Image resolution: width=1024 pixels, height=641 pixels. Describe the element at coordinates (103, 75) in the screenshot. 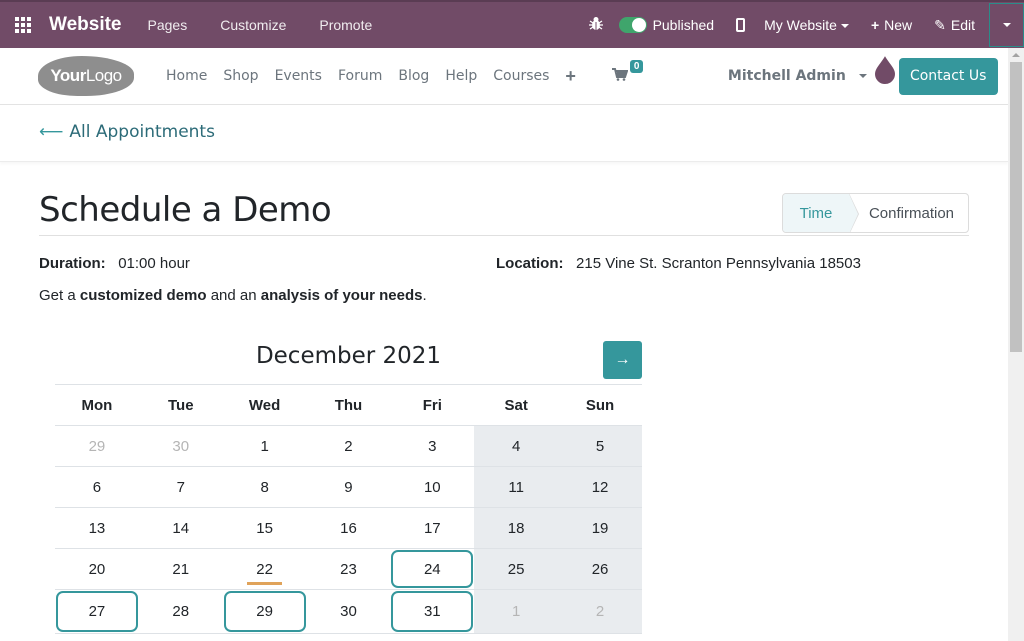

I see `logo-light-text: Logo` at that location.